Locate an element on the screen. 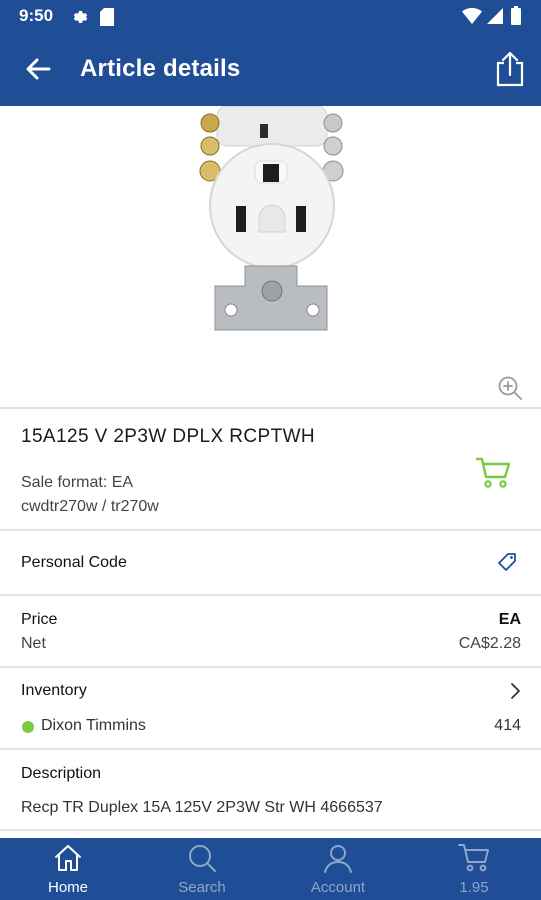  product-codes: cwdtr270w / tr270w is located at coordinates (90, 506).